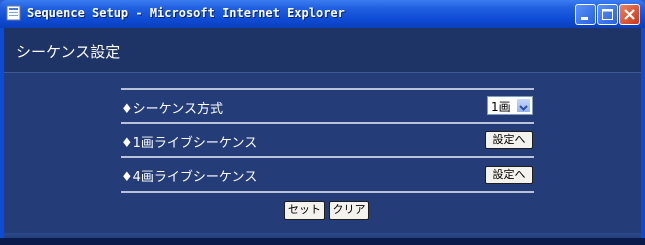 The image size is (645, 245). What do you see at coordinates (509, 175) in the screenshot?
I see `live-sequence-4-settings-button: 設定へ` at bounding box center [509, 175].